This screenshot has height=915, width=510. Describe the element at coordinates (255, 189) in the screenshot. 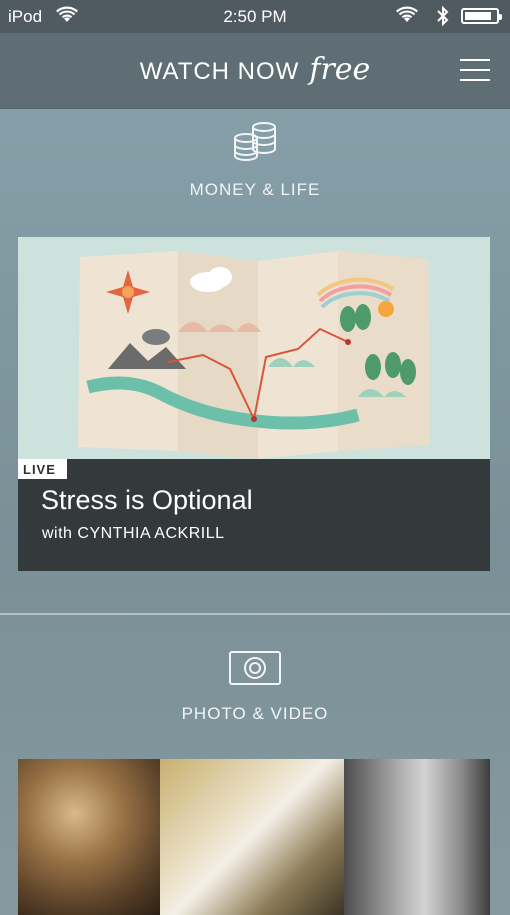

I see `category-label: MONEY & LIFE` at that location.